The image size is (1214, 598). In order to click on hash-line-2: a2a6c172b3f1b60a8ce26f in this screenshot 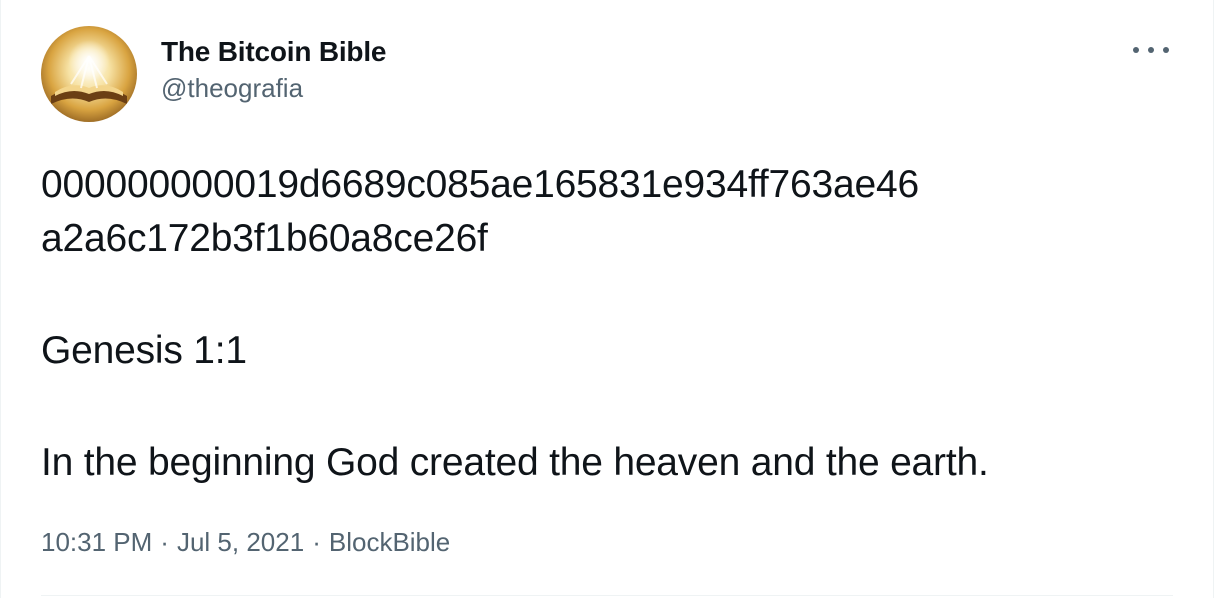, I will do `click(264, 238)`.